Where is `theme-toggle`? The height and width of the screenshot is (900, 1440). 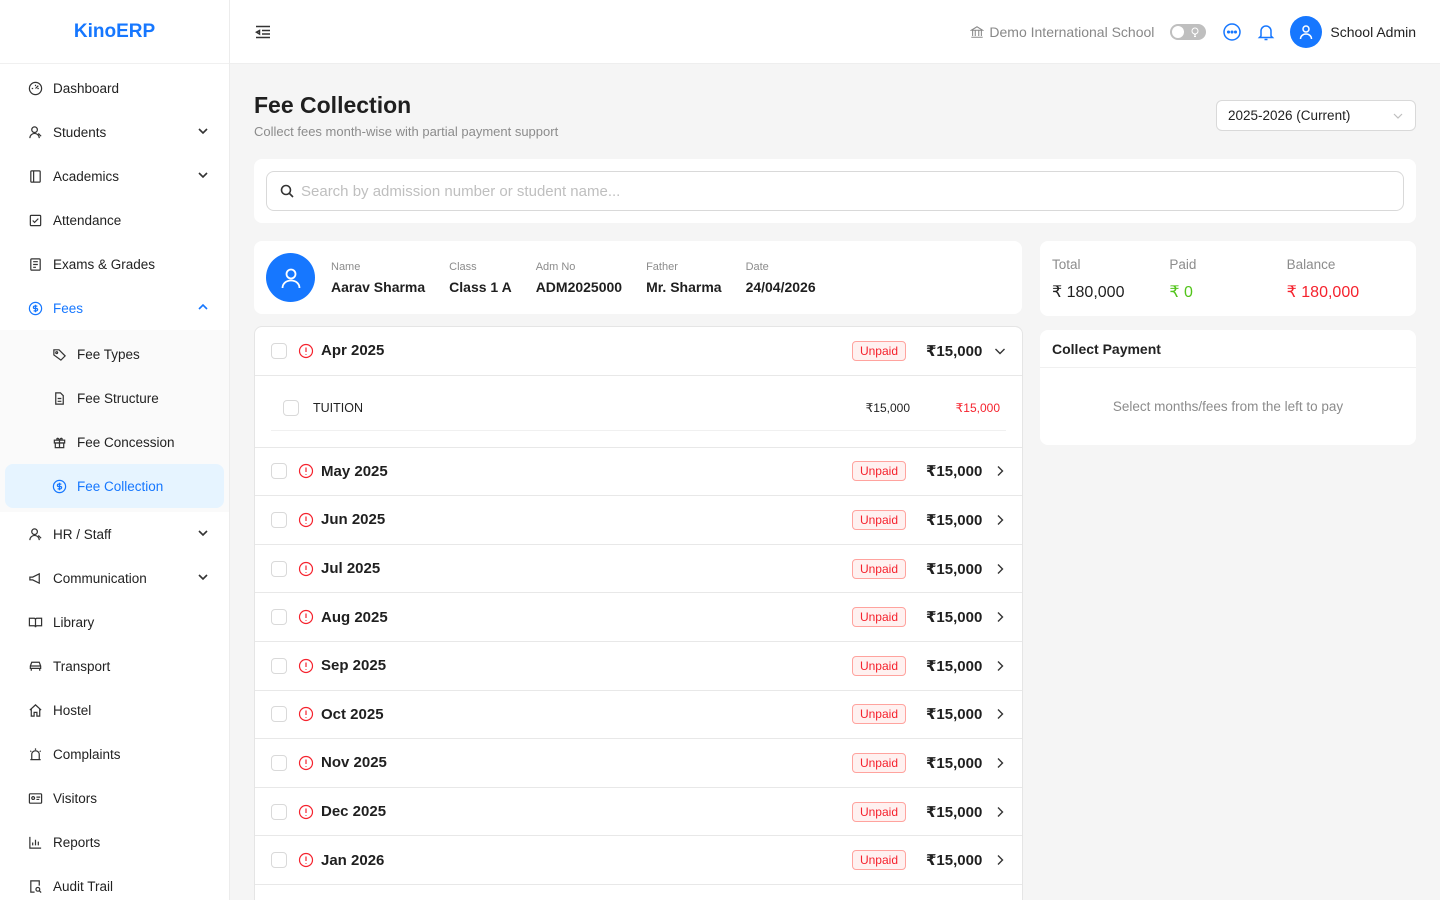
theme-toggle is located at coordinates (1188, 31).